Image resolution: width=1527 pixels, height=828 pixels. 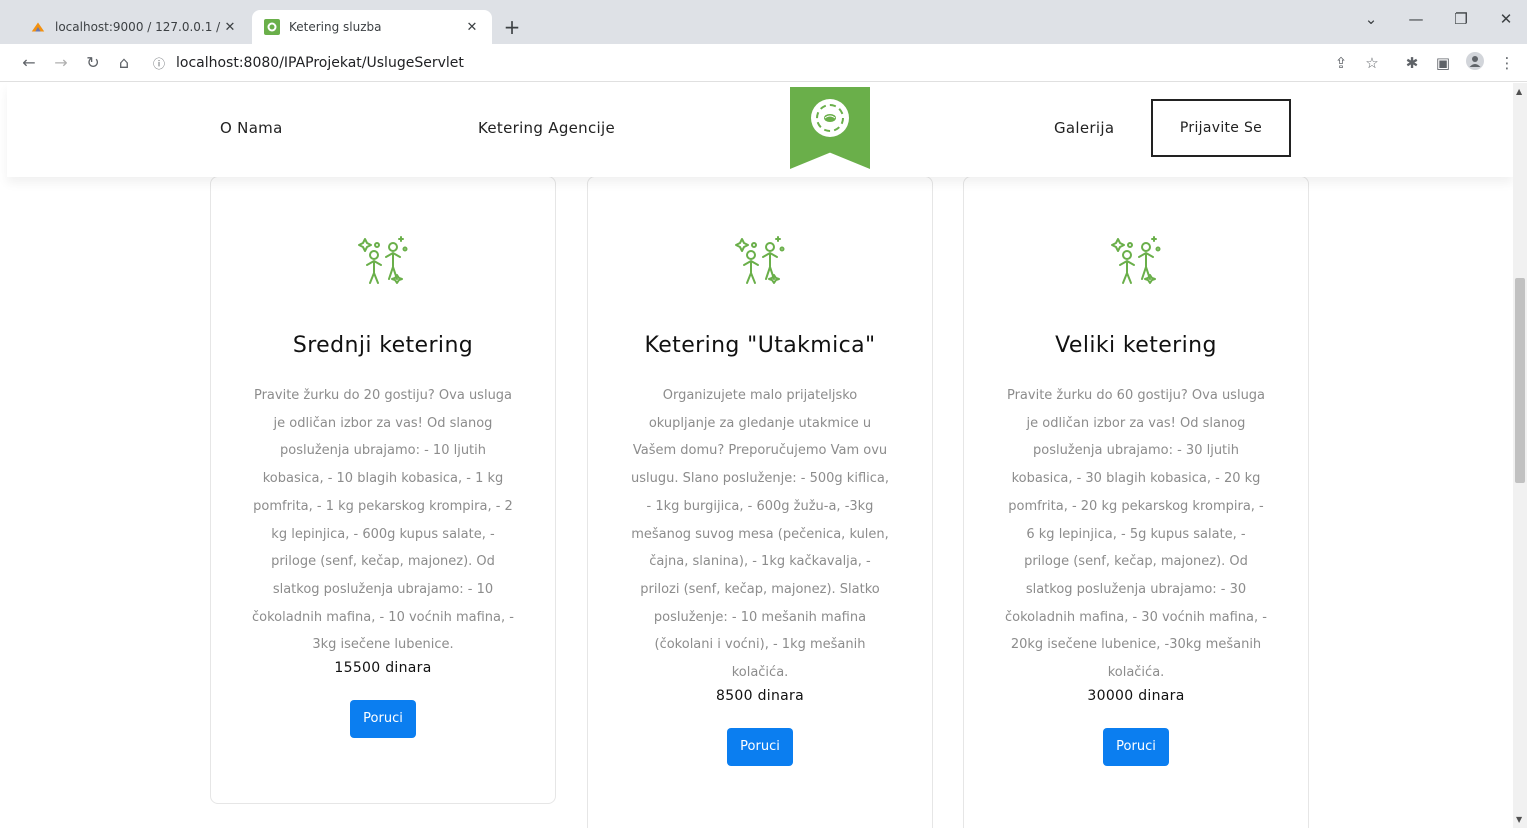 I want to click on nav-link-about: O Nama, so click(x=251, y=128).